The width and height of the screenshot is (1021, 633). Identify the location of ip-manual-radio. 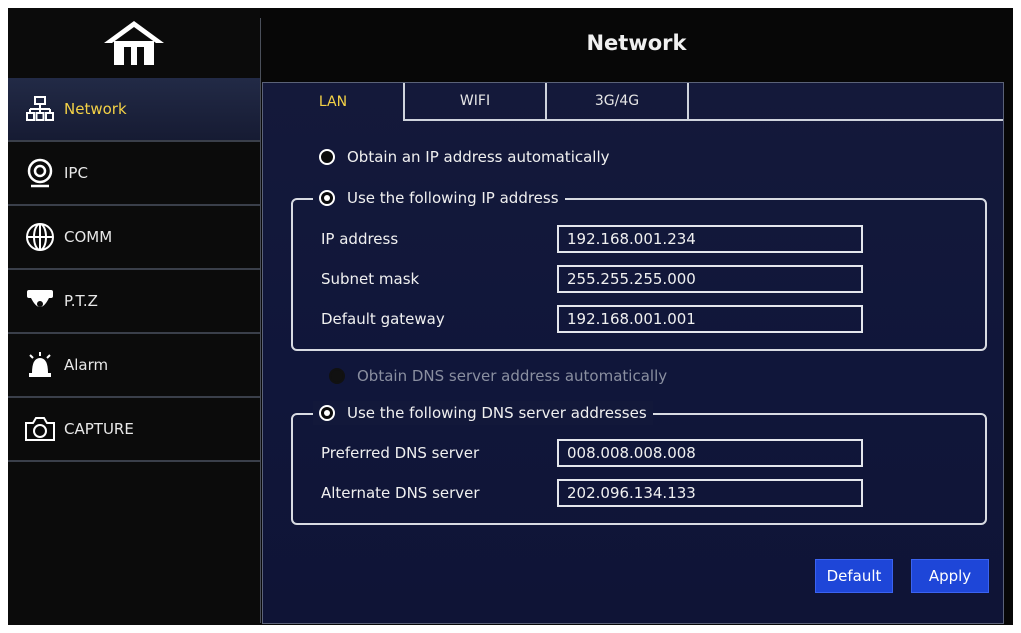
(327, 198).